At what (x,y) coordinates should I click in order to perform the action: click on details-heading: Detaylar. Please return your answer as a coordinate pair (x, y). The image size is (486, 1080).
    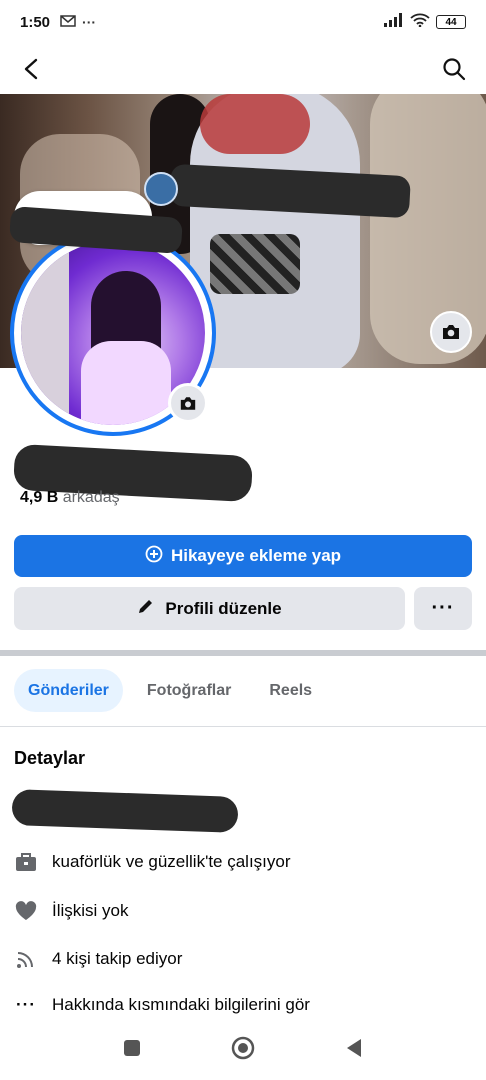
    Looking at the image, I should click on (50, 758).